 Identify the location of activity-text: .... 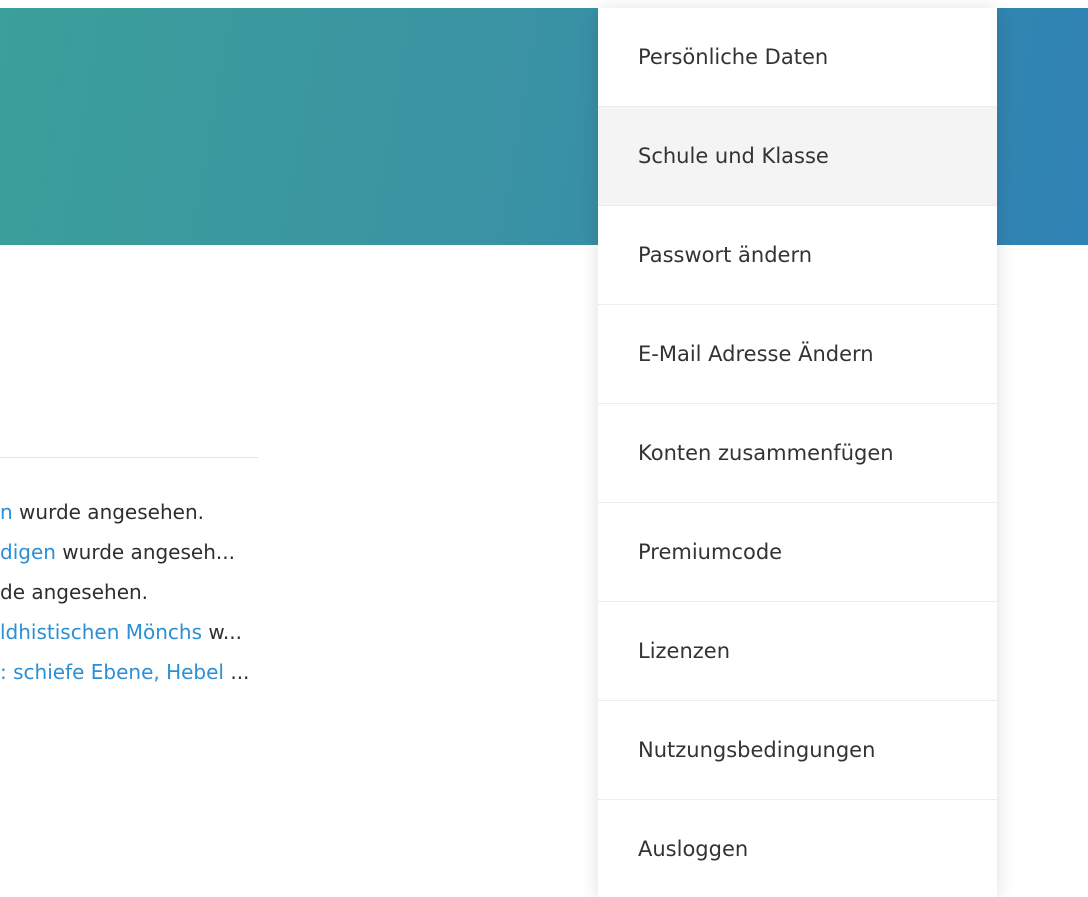
(236, 672).